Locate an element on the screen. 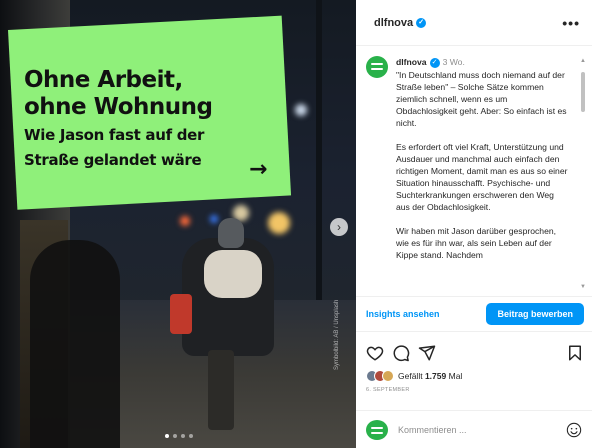 The image size is (592, 448). insights-link: Insights ansehen is located at coordinates (403, 314).